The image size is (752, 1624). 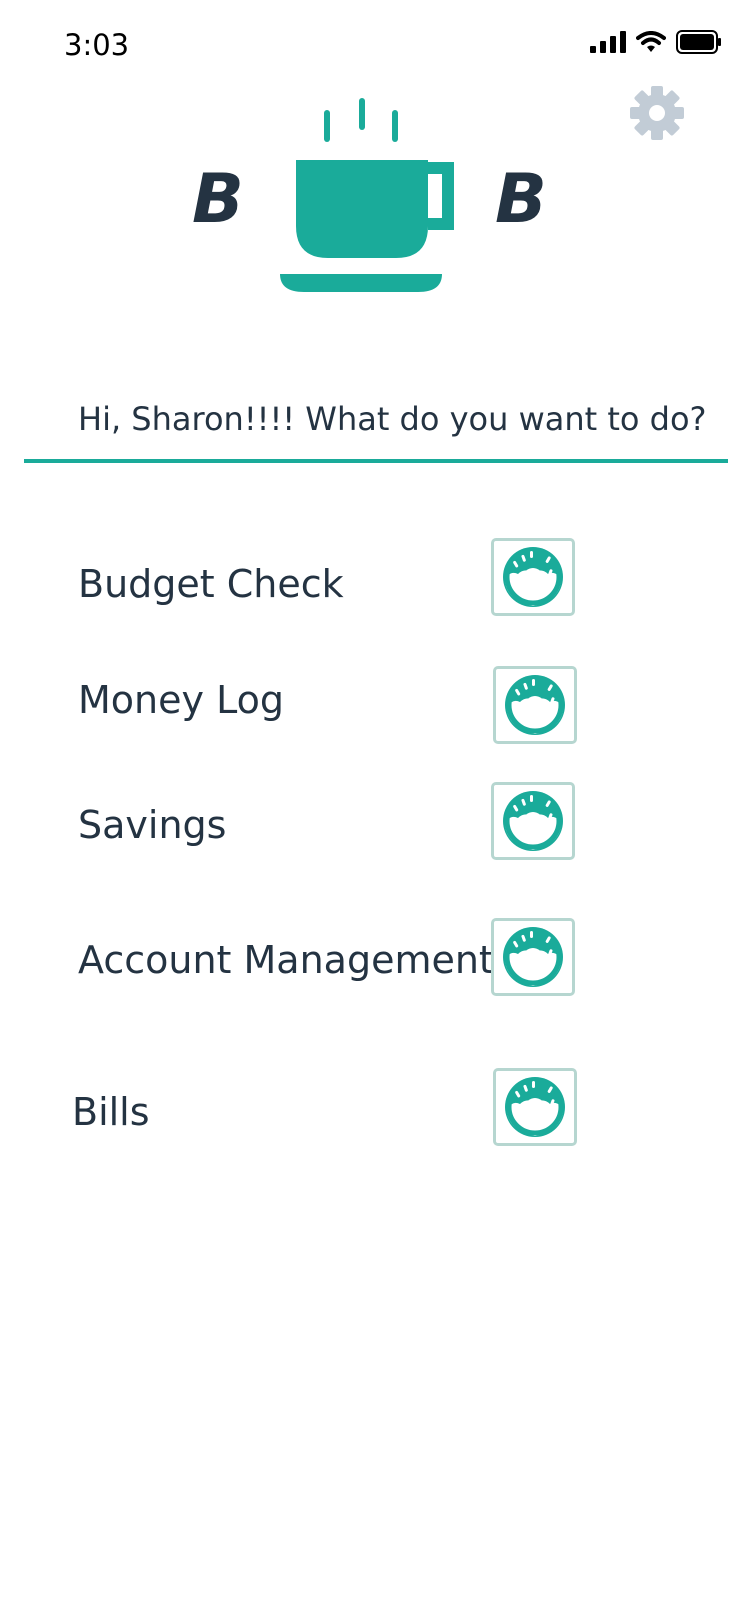 I want to click on budget-check-button, so click(x=533, y=577).